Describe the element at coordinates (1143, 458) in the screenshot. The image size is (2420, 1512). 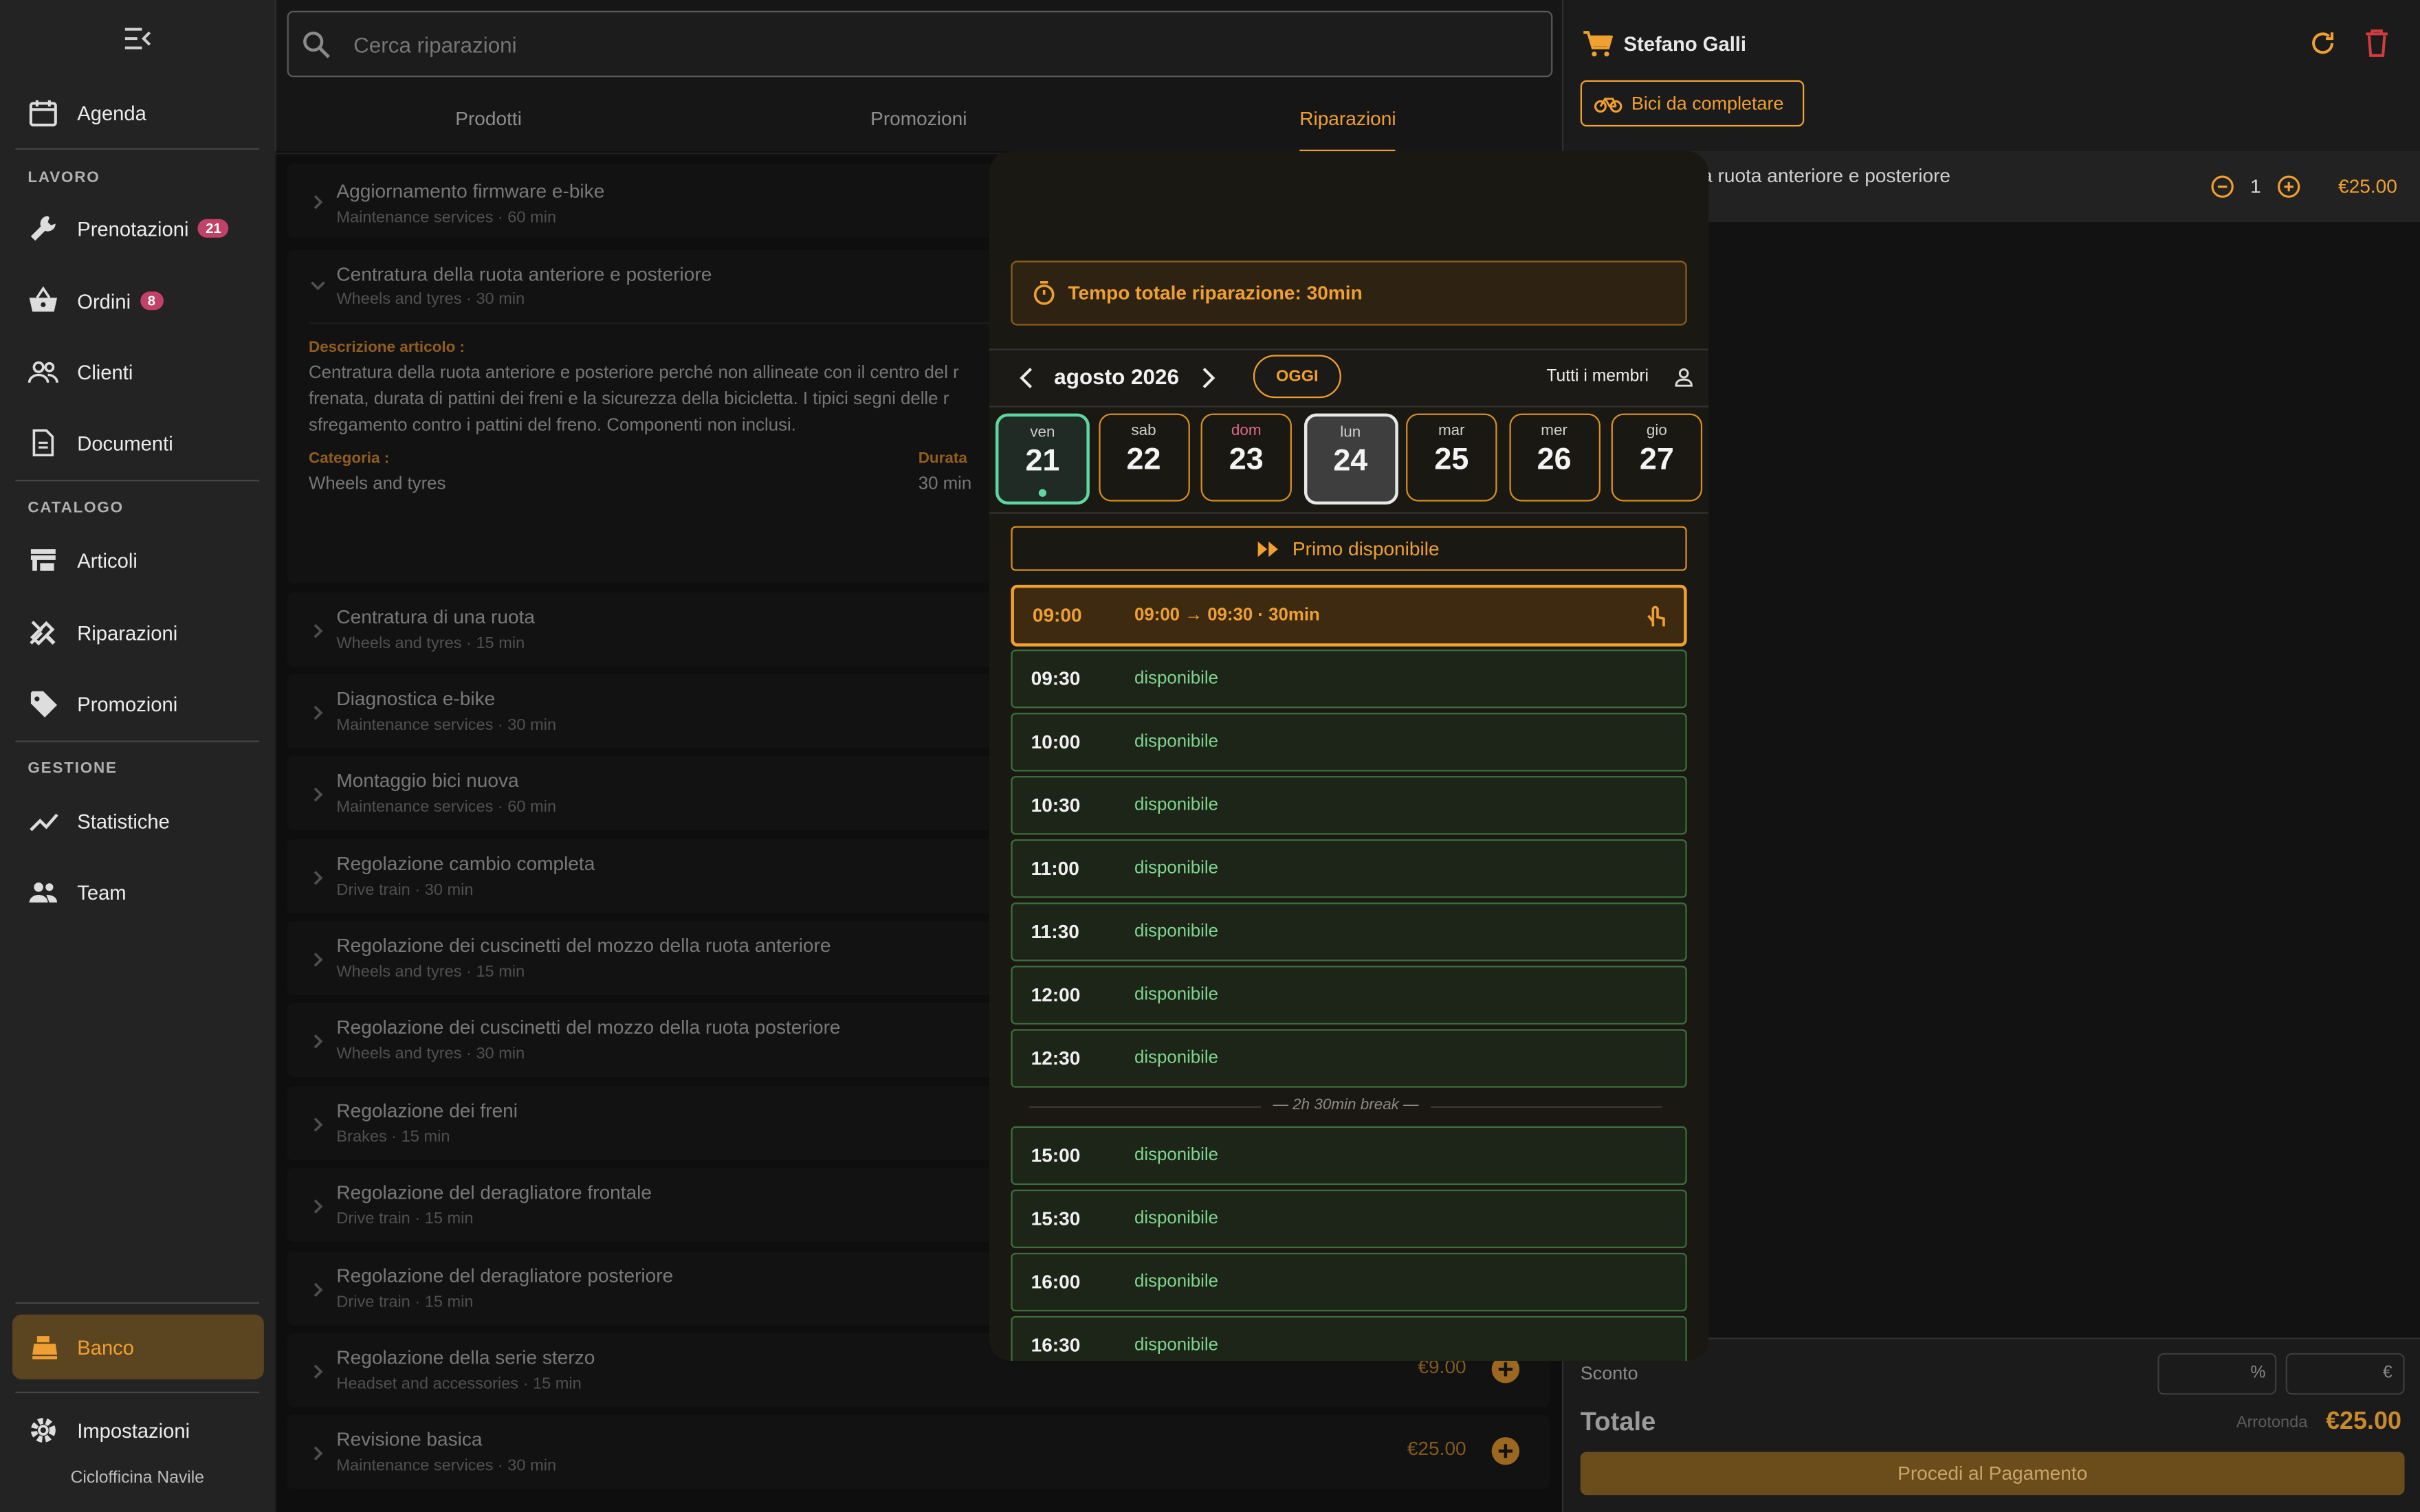
I see `day-22: sab 22` at that location.